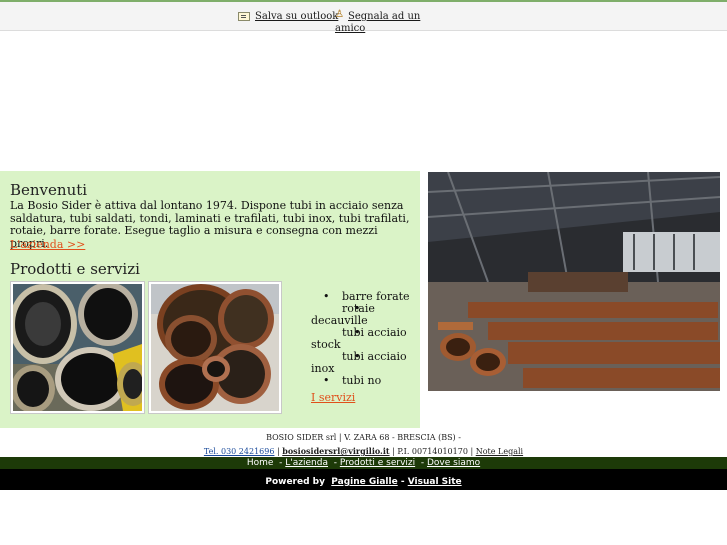  Describe the element at coordinates (453, 463) in the screenshot. I see `nav-dove-siamo: Dove siamo` at that location.